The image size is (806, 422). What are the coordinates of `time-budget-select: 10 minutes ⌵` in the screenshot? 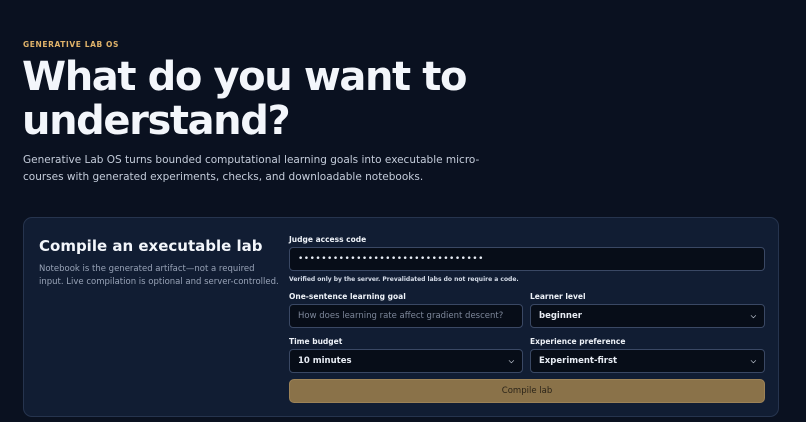 It's located at (406, 361).